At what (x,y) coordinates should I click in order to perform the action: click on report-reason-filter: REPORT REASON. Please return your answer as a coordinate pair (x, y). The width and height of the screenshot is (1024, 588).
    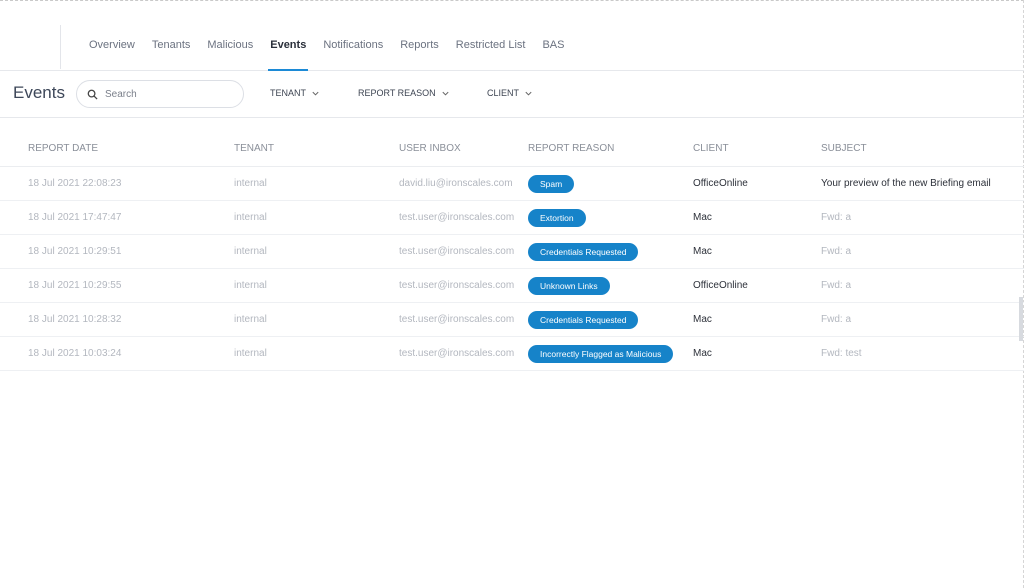
    Looking at the image, I should click on (404, 93).